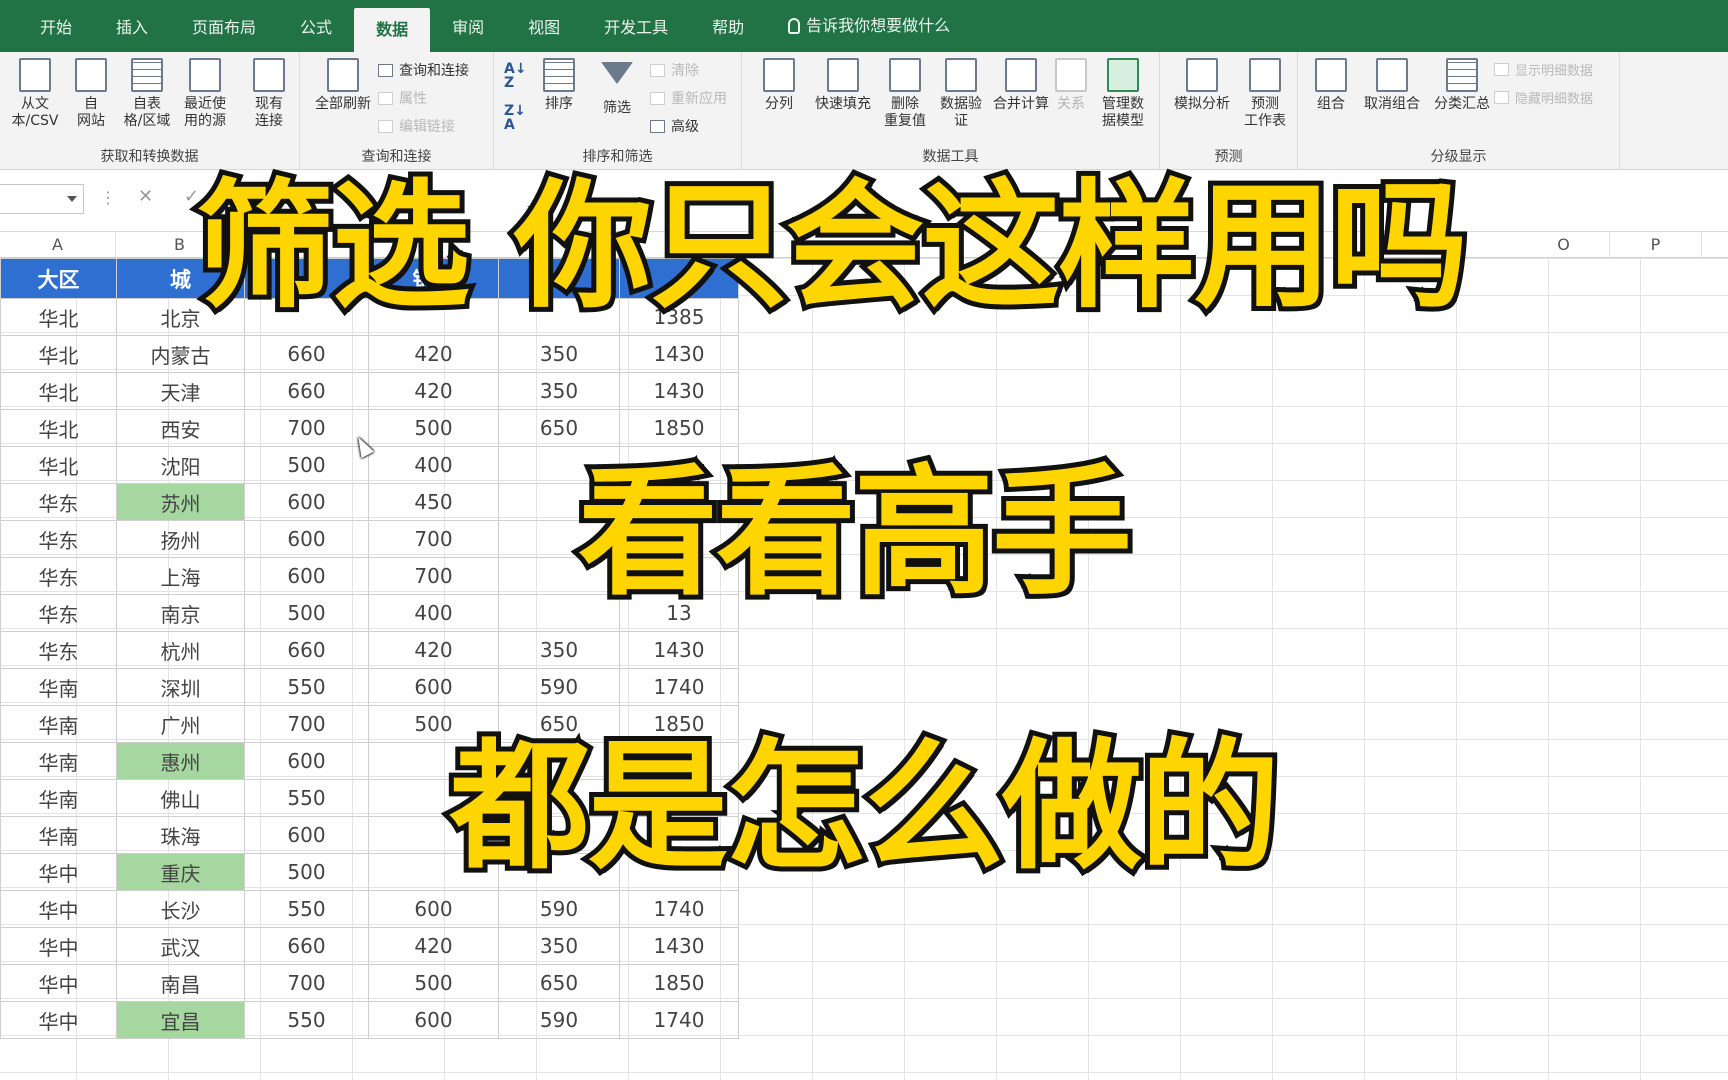  I want to click on queries-connections-button: 查询和连接, so click(423, 70).